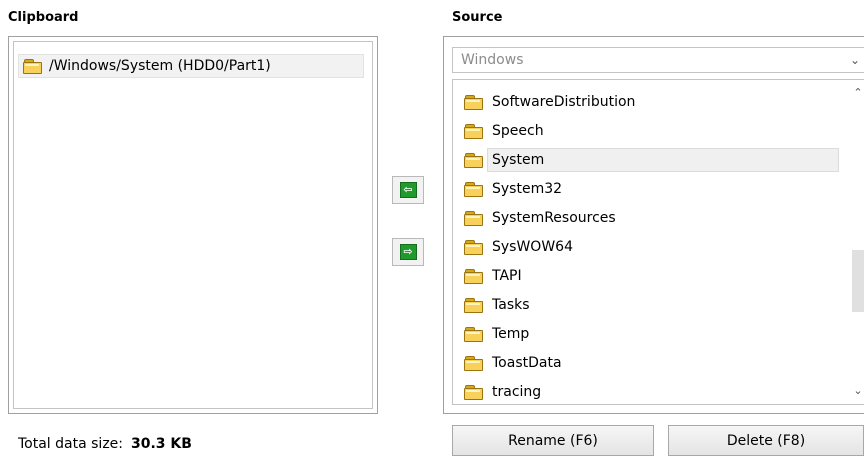 The image size is (864, 456). What do you see at coordinates (651, 334) in the screenshot?
I see `list-item: Temp` at bounding box center [651, 334].